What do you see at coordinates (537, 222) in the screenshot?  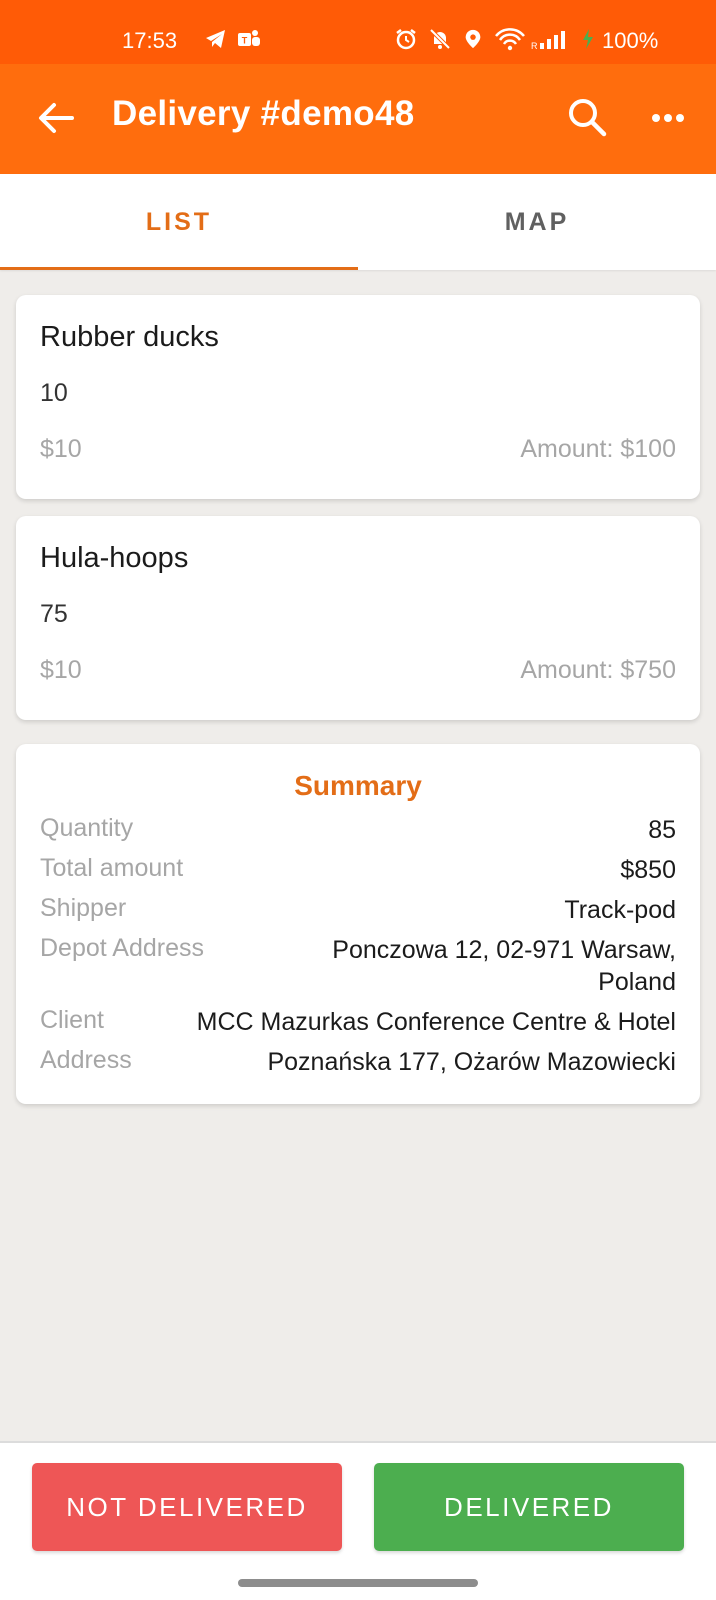 I see `tab-map: MAP` at bounding box center [537, 222].